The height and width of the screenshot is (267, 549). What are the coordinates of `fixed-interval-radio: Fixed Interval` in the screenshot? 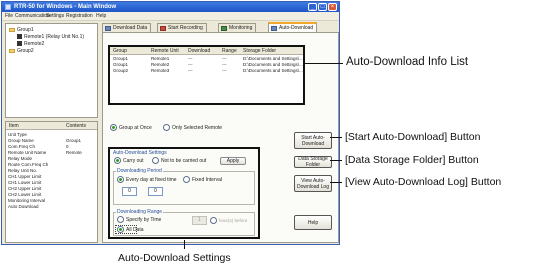 It's located at (202, 180).